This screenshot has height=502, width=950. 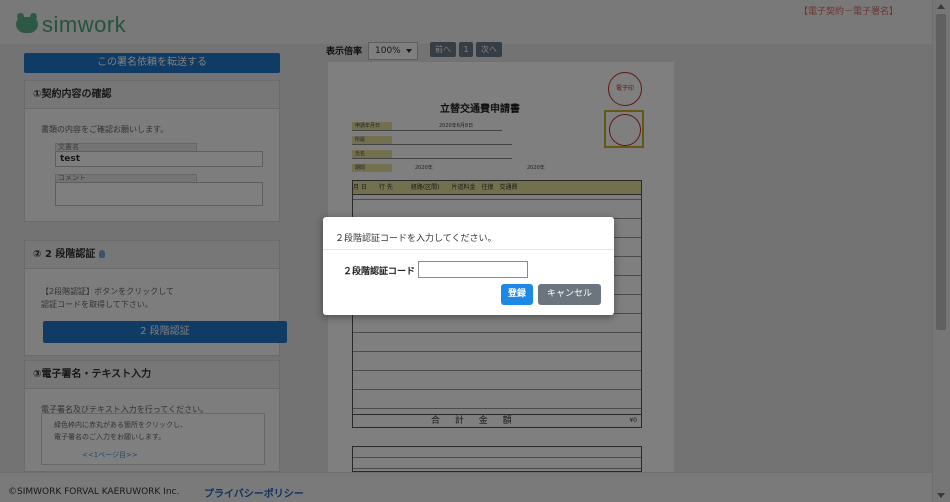 What do you see at coordinates (468, 249) in the screenshot?
I see `dialog-divider` at bounding box center [468, 249].